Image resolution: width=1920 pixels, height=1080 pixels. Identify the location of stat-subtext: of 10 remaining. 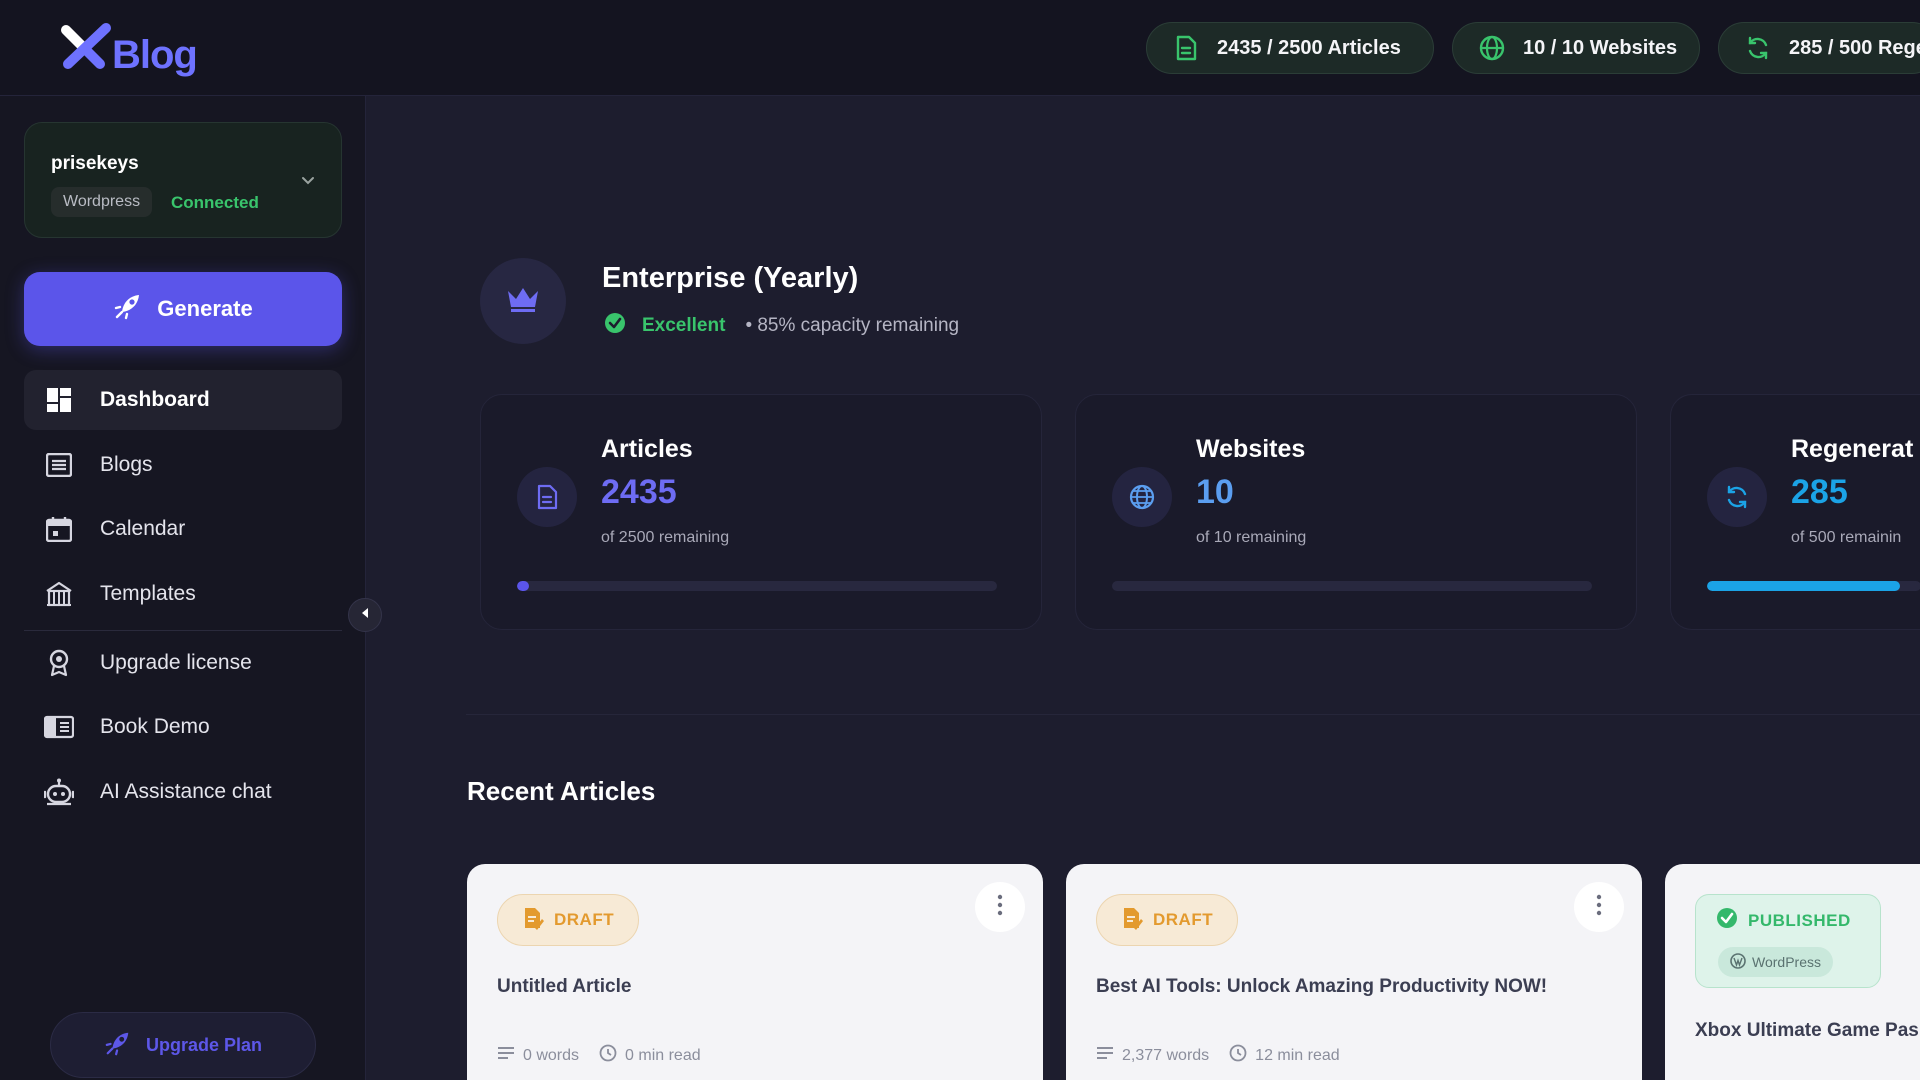
(1251, 537).